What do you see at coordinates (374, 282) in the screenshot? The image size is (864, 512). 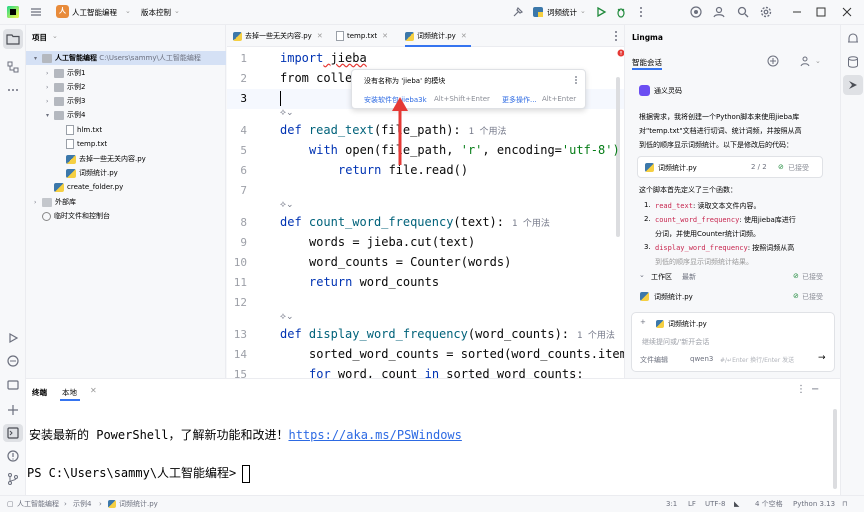 I see `code-line: return word_counts` at bounding box center [374, 282].